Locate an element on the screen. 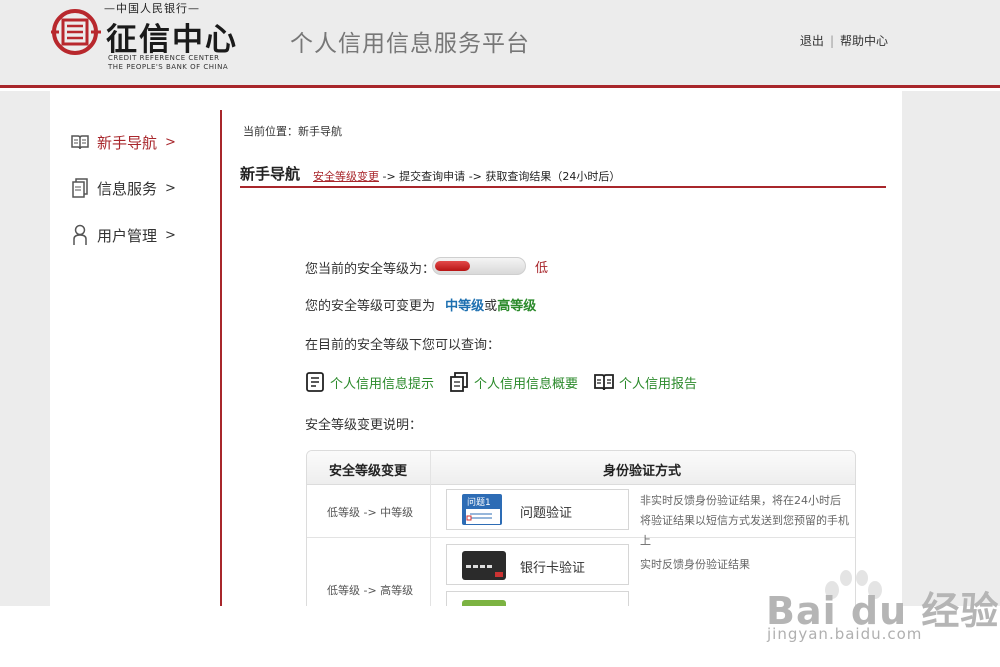  question-verify-button: 问题1 问题验证 is located at coordinates (537, 509).